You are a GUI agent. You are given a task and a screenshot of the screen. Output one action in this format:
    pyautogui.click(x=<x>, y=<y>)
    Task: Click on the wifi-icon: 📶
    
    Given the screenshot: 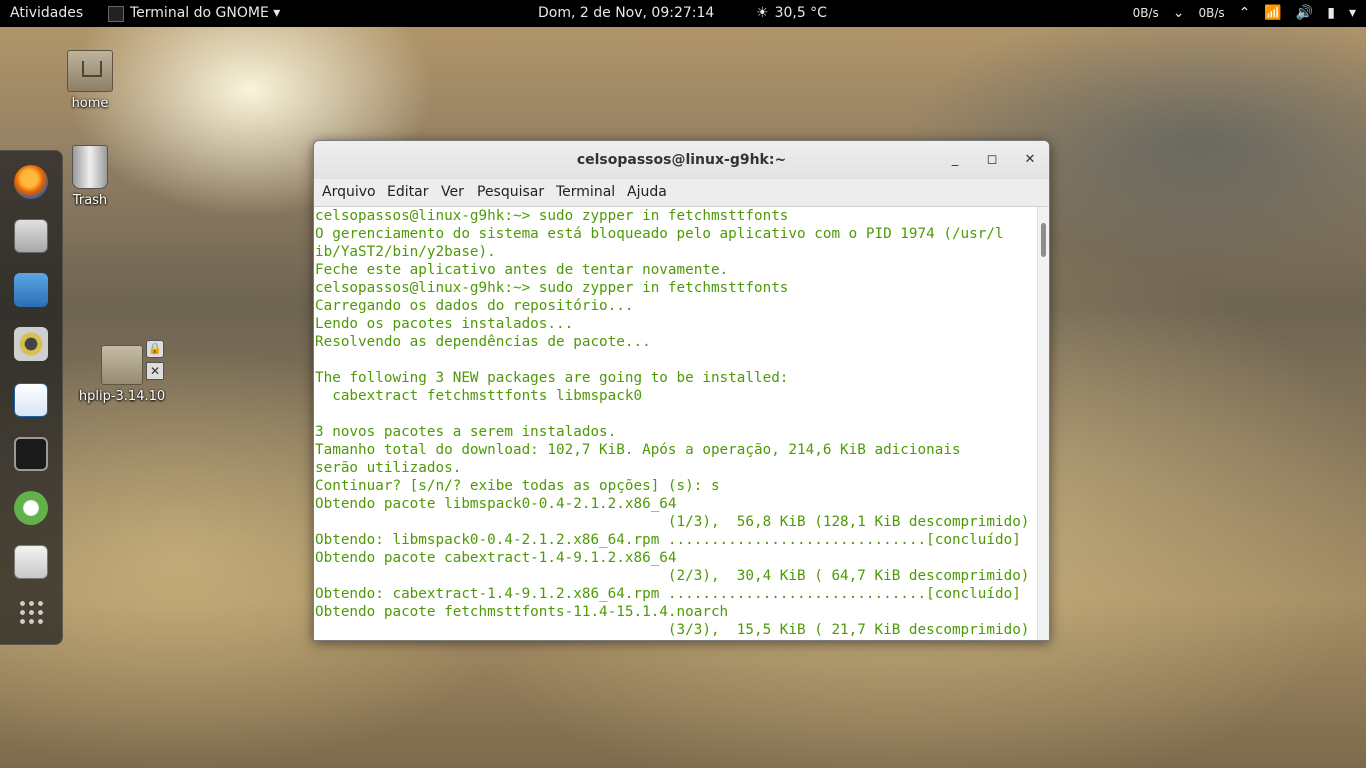 What is the action you would take?
    pyautogui.click(x=1272, y=13)
    